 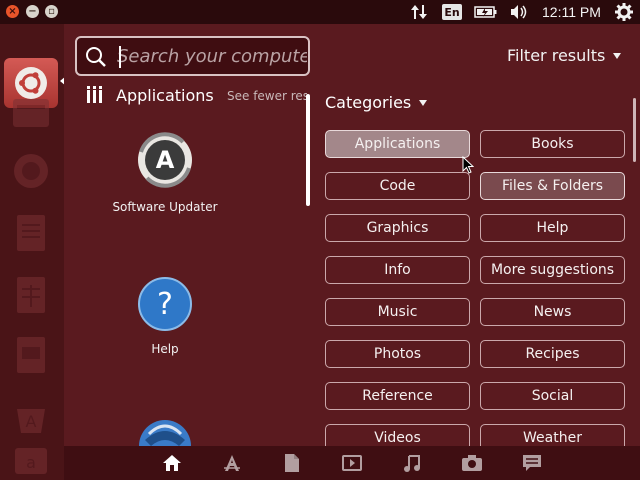 I want to click on category-social: Social, so click(x=552, y=396).